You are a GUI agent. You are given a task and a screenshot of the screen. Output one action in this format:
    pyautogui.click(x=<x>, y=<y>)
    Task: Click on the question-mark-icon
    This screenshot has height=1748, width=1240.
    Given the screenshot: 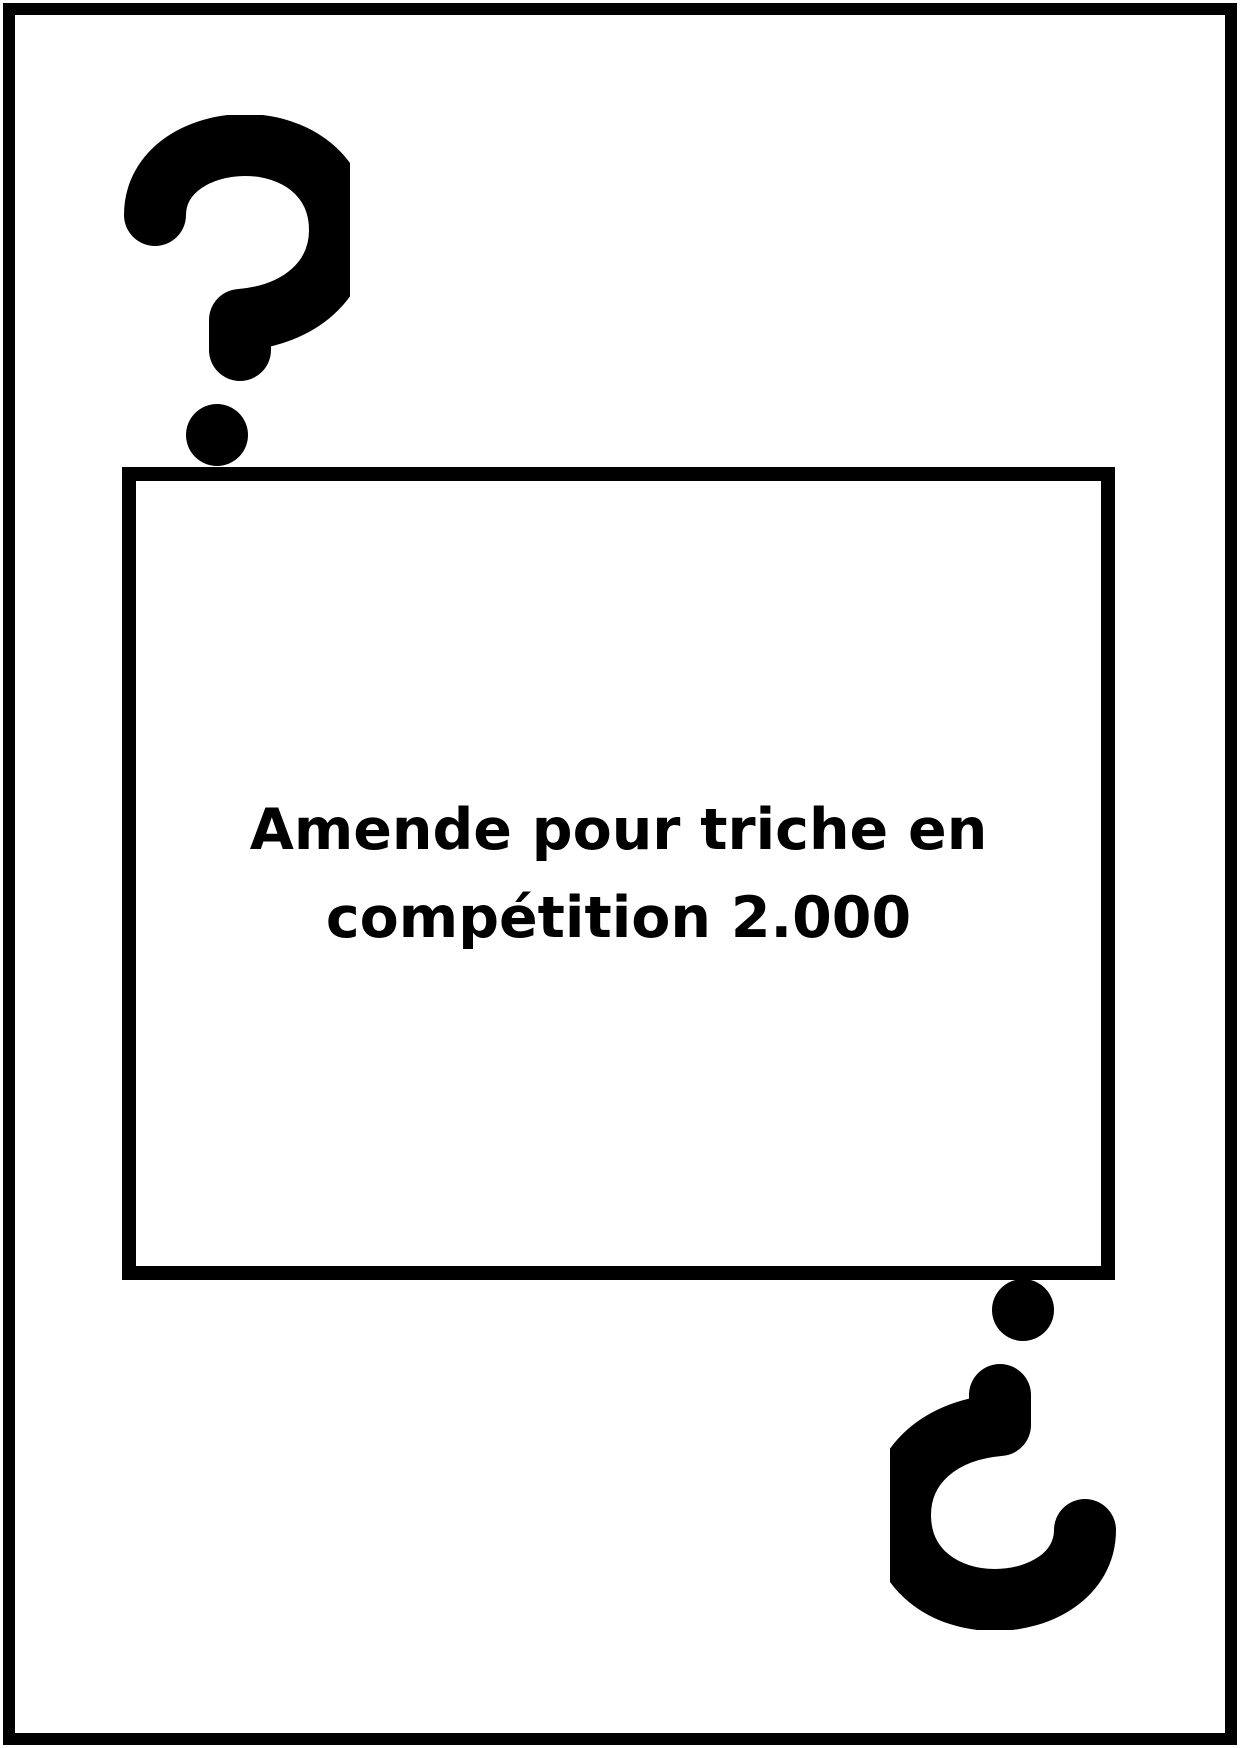 What is the action you would take?
    pyautogui.click(x=237, y=290)
    